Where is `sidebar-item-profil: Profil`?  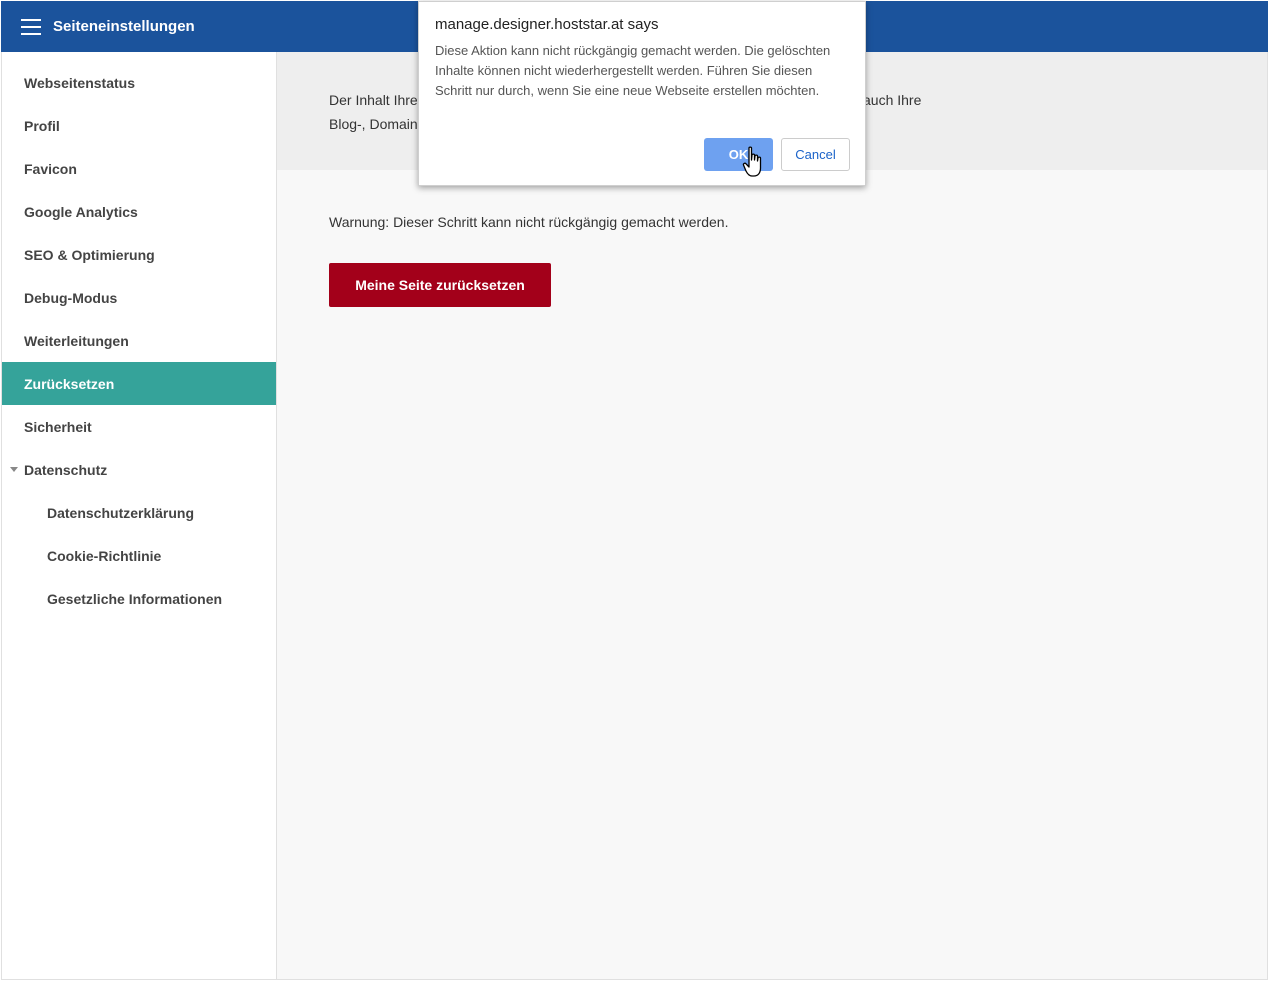
sidebar-item-profil: Profil is located at coordinates (139, 125).